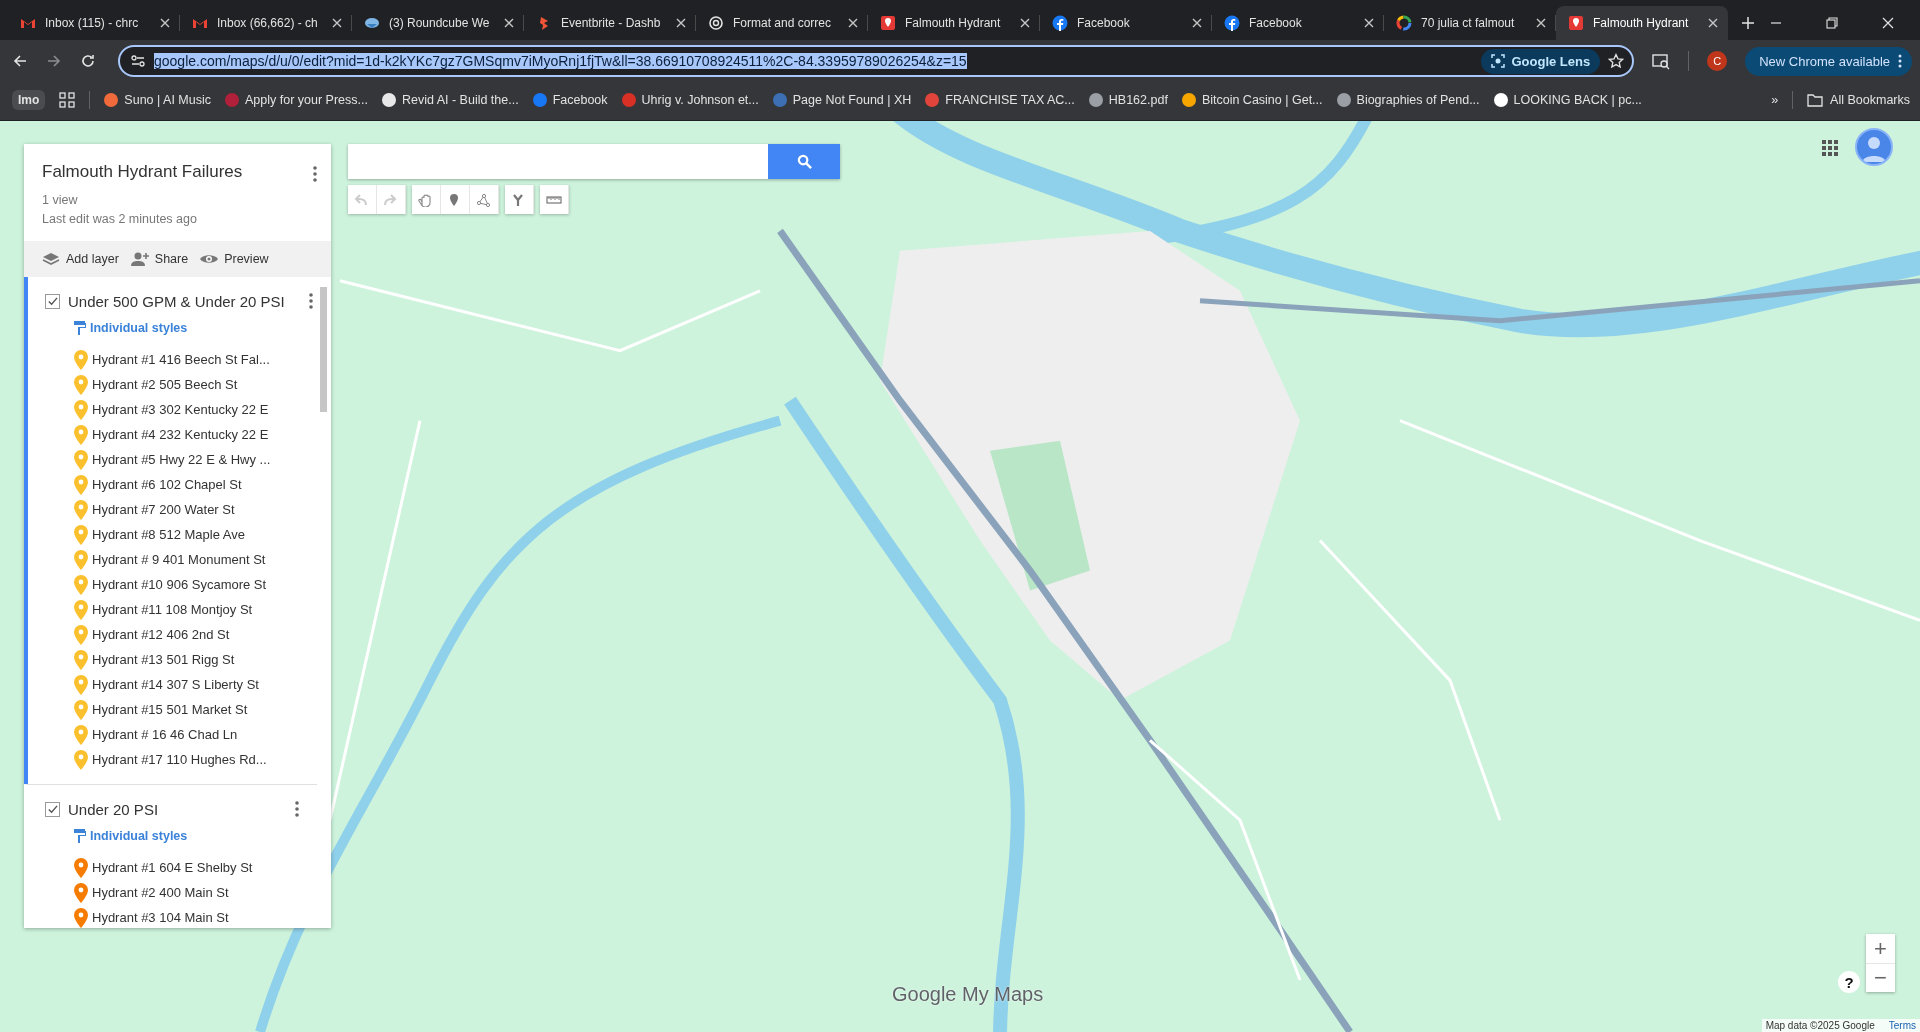 The height and width of the screenshot is (1032, 1920). What do you see at coordinates (80, 259) in the screenshot?
I see `panel-action-button: Add layer` at bounding box center [80, 259].